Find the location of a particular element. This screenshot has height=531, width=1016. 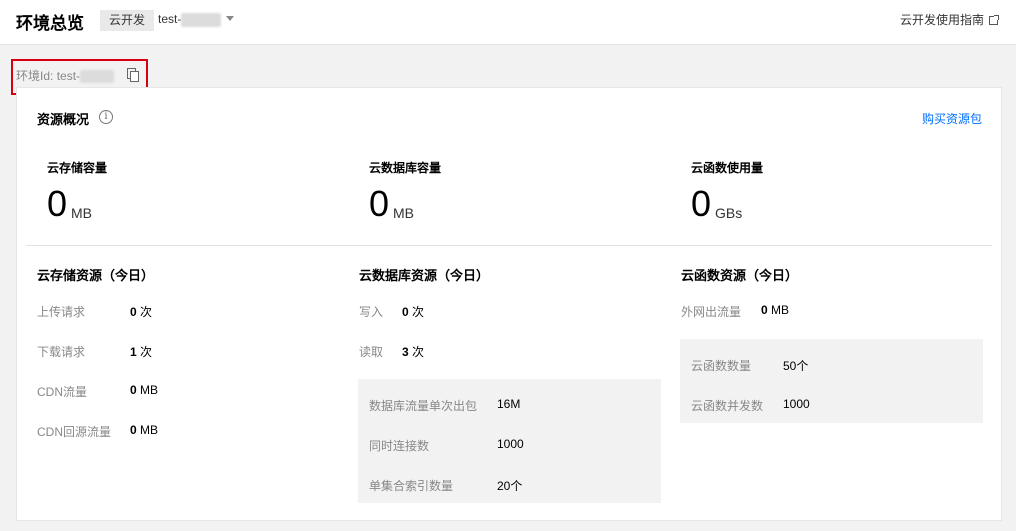

functions-row-label: 外网出流量 is located at coordinates (711, 312).